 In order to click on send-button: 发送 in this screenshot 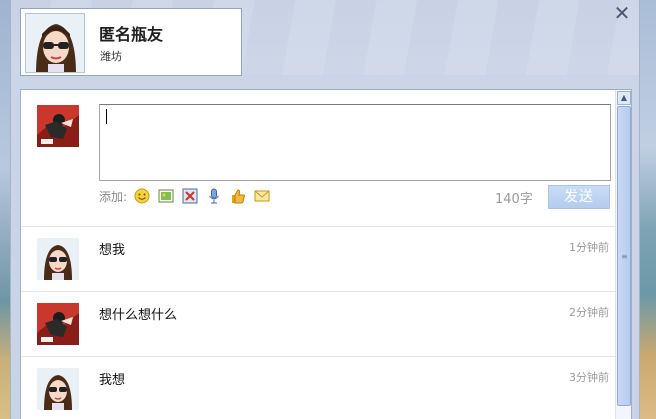, I will do `click(579, 197)`.